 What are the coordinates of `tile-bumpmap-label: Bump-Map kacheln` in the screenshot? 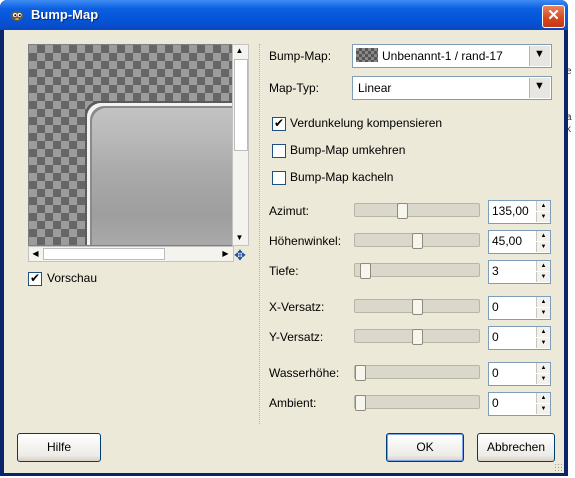 It's located at (342, 177).